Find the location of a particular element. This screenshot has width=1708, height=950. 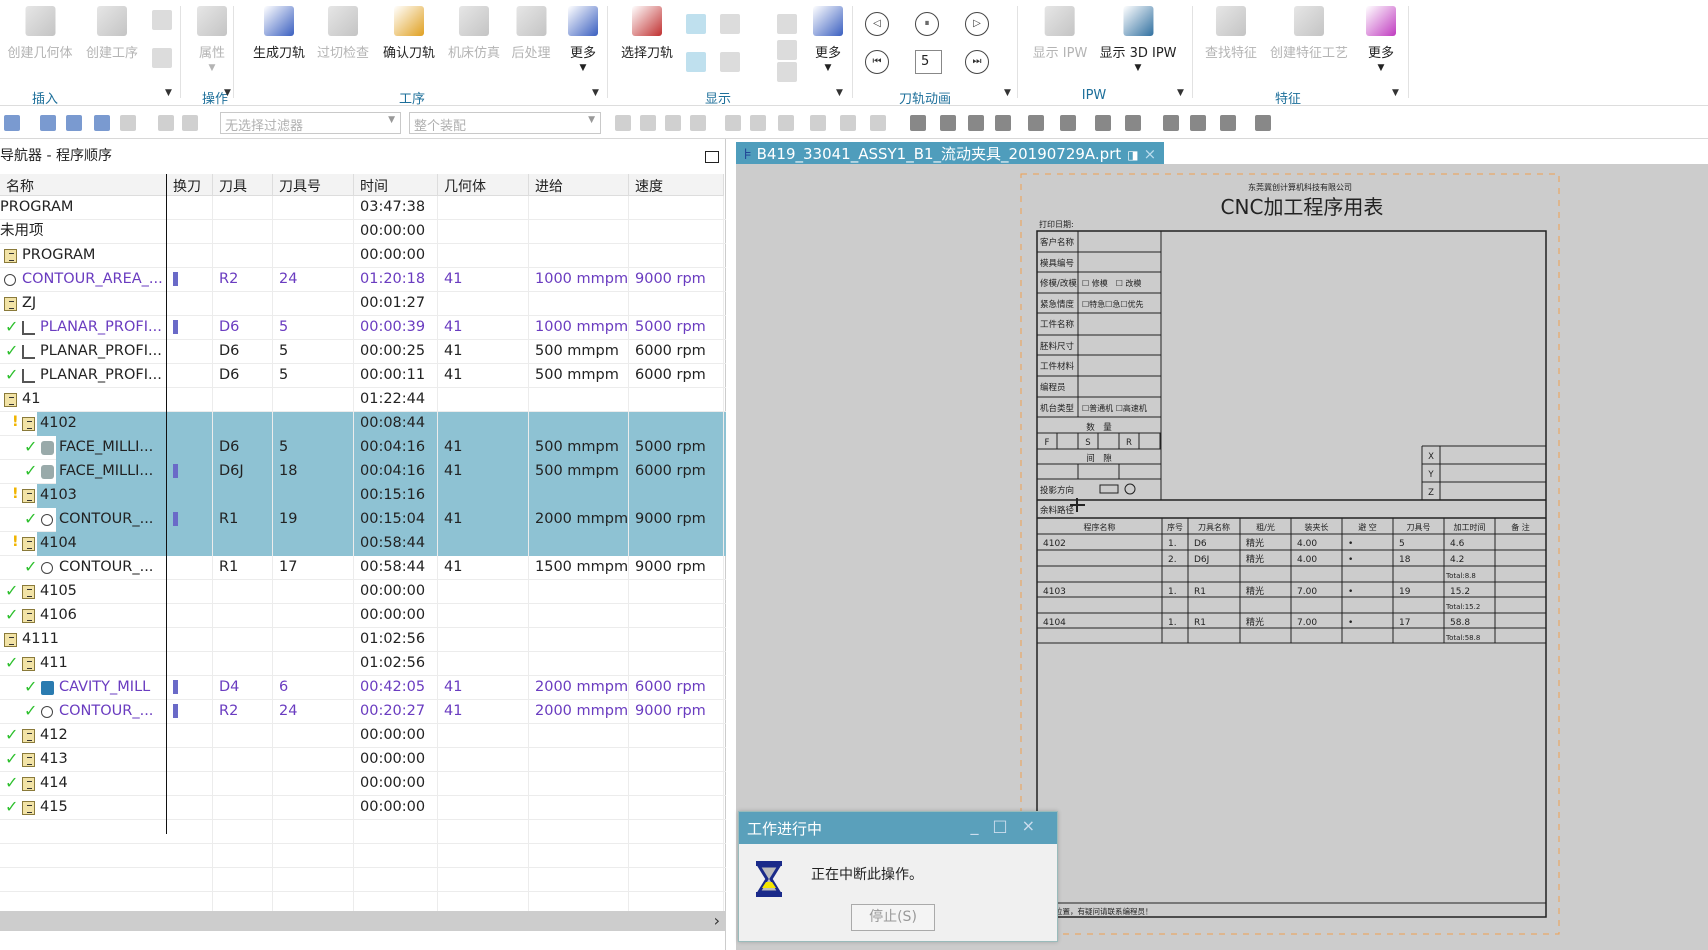

pause-icon: ⏸ is located at coordinates (927, 24).